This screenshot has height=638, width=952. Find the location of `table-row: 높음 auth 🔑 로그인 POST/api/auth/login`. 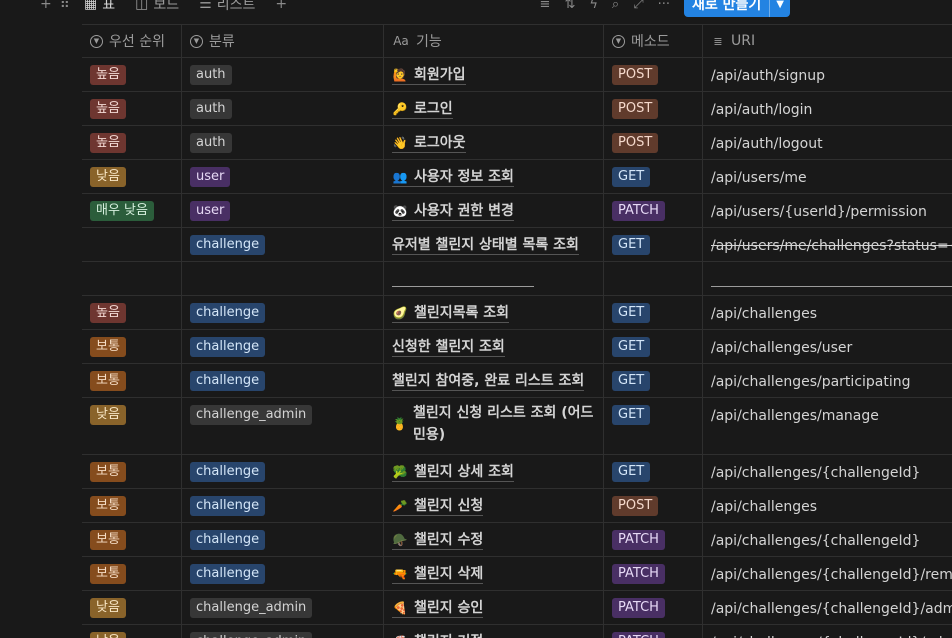

table-row: 높음 auth 🔑 로그인 POST/api/auth/login is located at coordinates (517, 109).